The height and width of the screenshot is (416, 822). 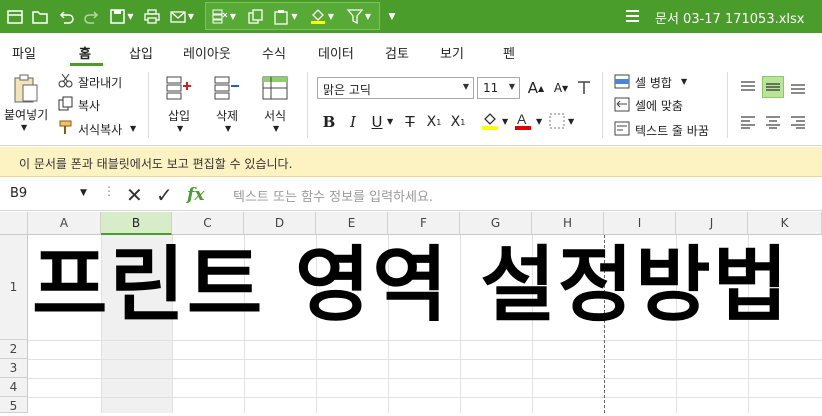 I want to click on tab-file: 파일, so click(x=24, y=52).